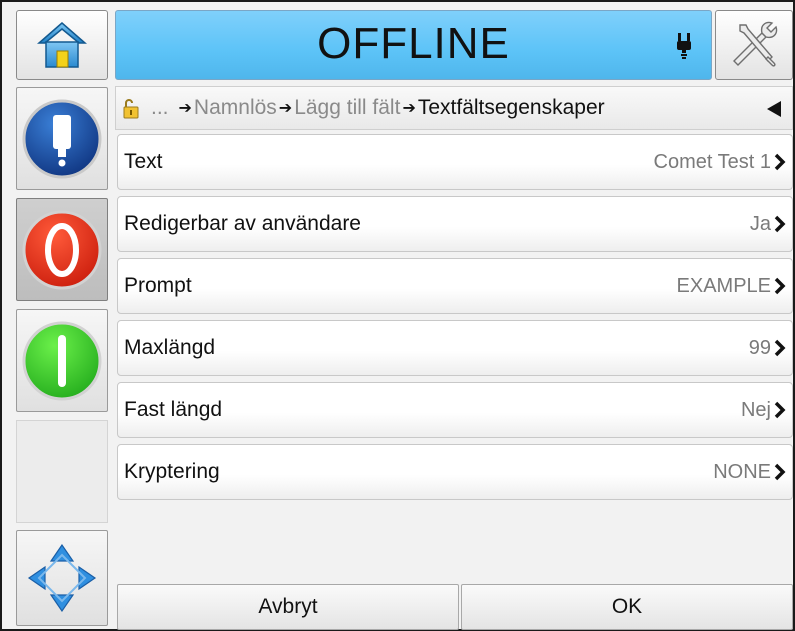 The width and height of the screenshot is (795, 631). I want to click on property-value: NONE, so click(742, 471).